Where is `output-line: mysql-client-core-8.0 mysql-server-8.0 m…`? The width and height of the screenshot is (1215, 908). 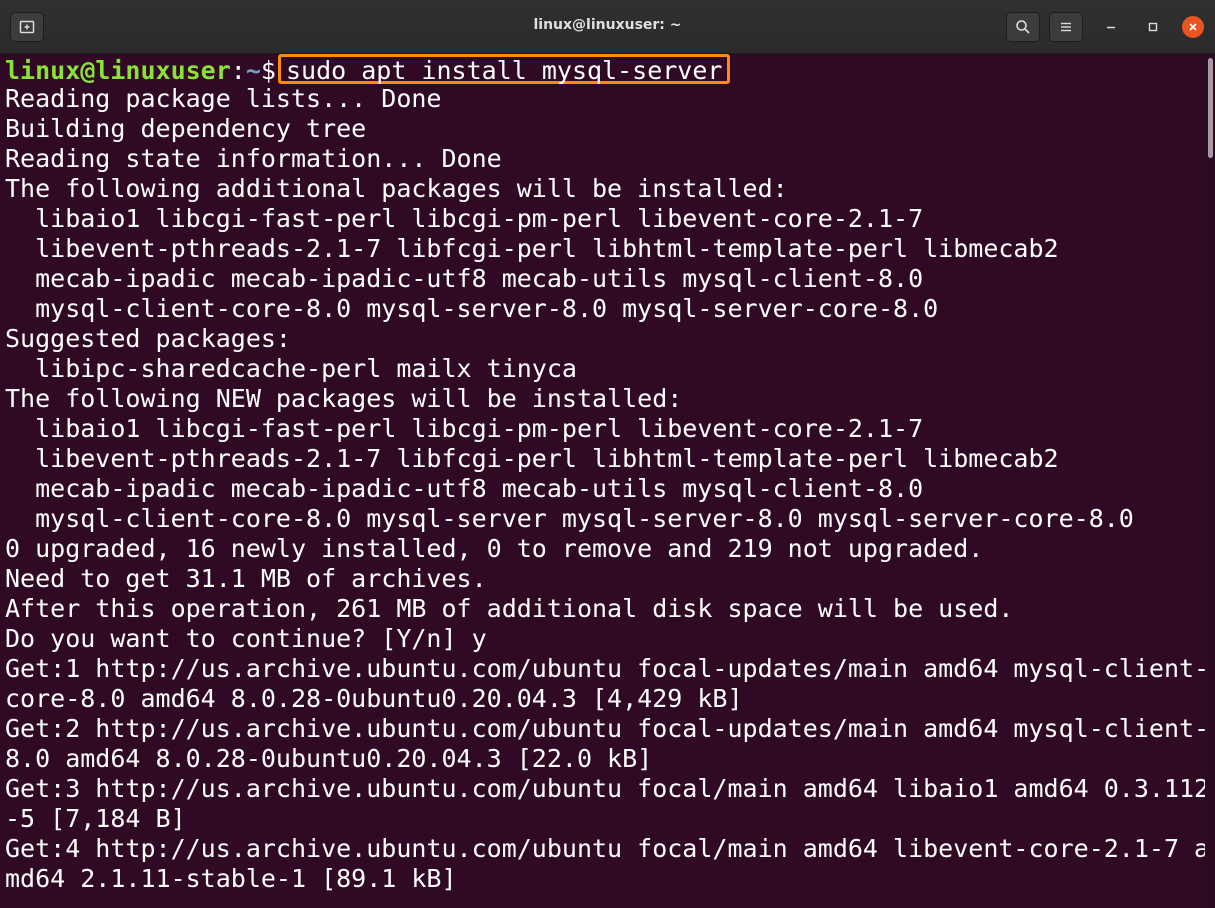 output-line: mysql-client-core-8.0 mysql-server-8.0 m… is located at coordinates (472, 308).